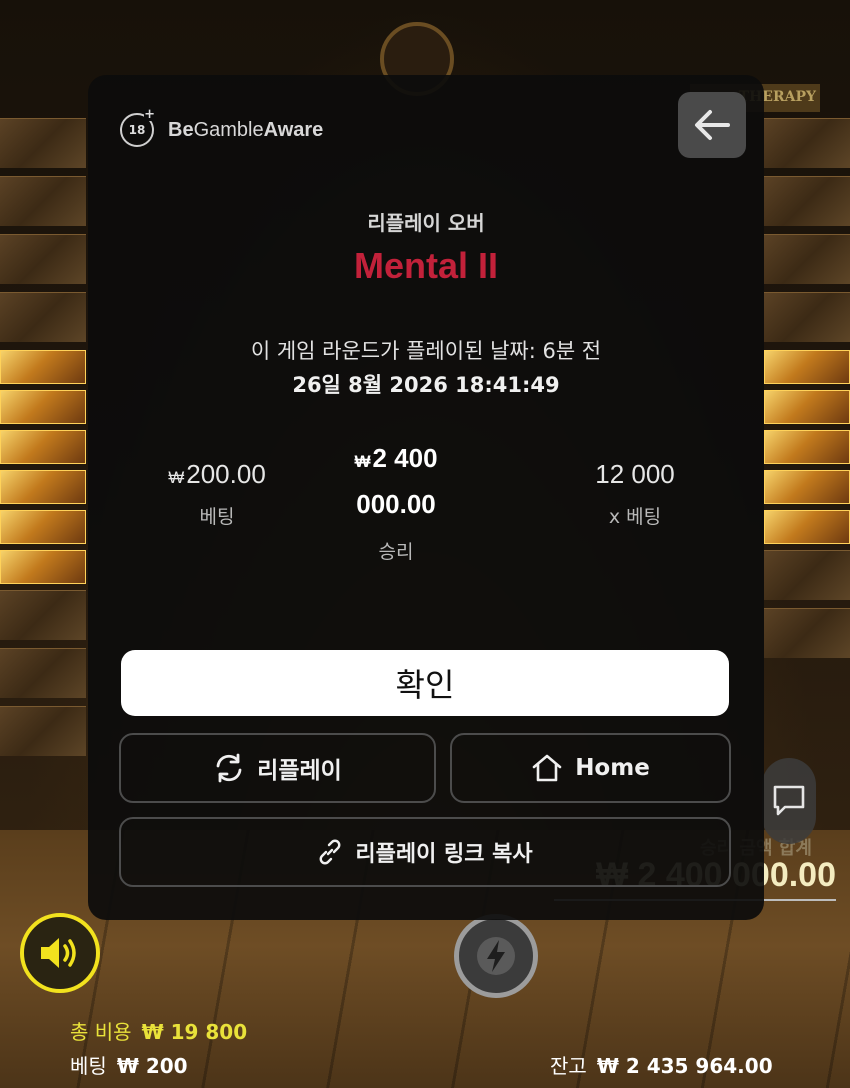 This screenshot has width=850, height=1088. Describe the element at coordinates (88, 1066) in the screenshot. I see `bet-label: 베팅` at that location.